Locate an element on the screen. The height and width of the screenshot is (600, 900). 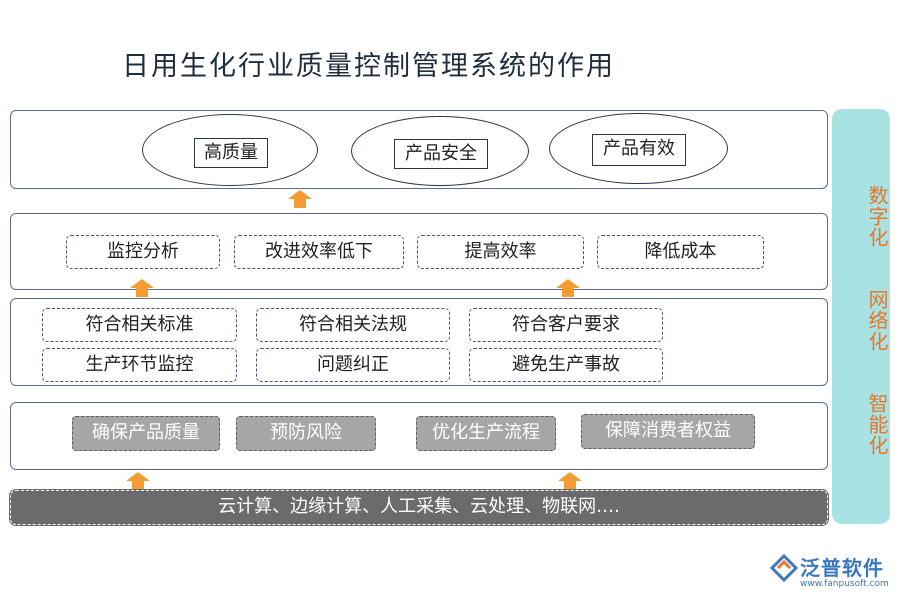
compliance-item: 生产环节监控 is located at coordinates (139, 365).